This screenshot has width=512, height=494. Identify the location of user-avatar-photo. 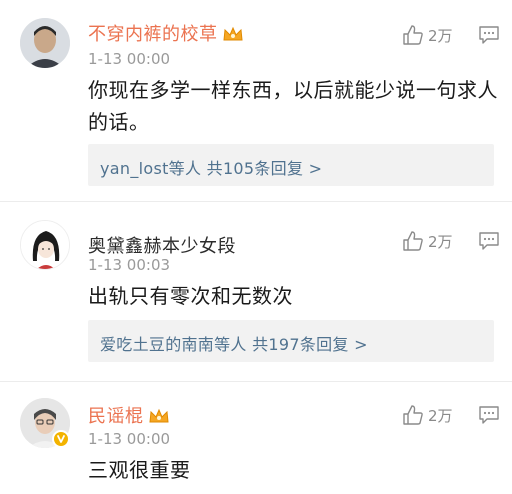
(45, 43).